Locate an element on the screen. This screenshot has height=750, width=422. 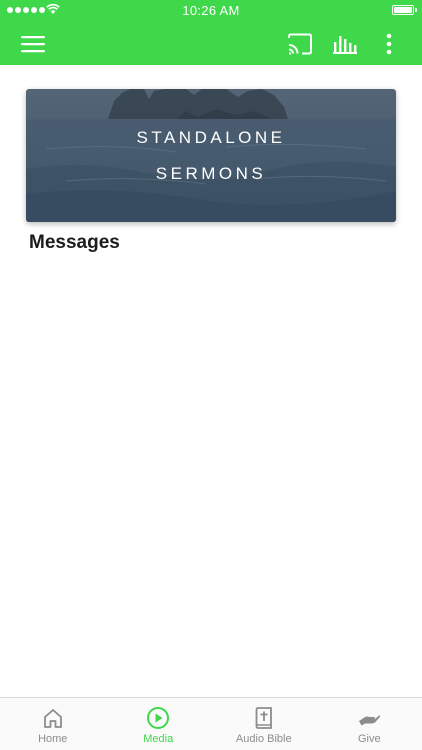
bottom-tab-bar: Home Media Audio Bible Give is located at coordinates (211, 723).